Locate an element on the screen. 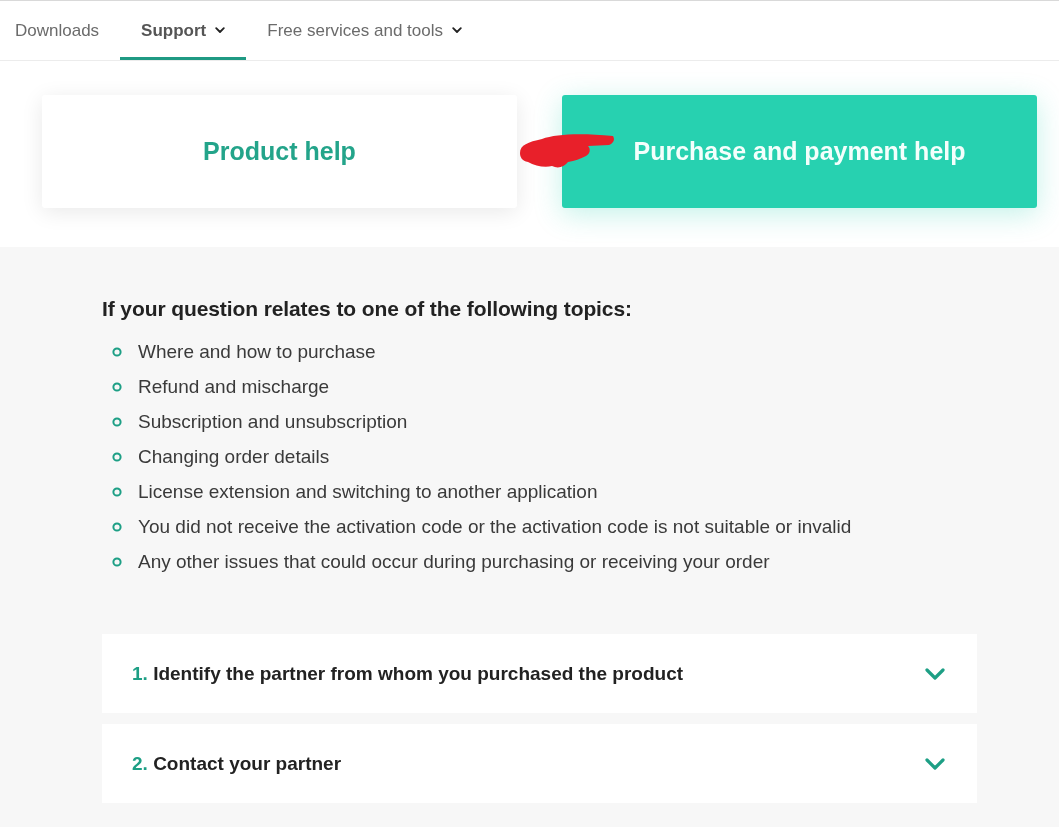 This screenshot has width=1059, height=827. nav-tab: Free services and tools is located at coordinates (364, 30).